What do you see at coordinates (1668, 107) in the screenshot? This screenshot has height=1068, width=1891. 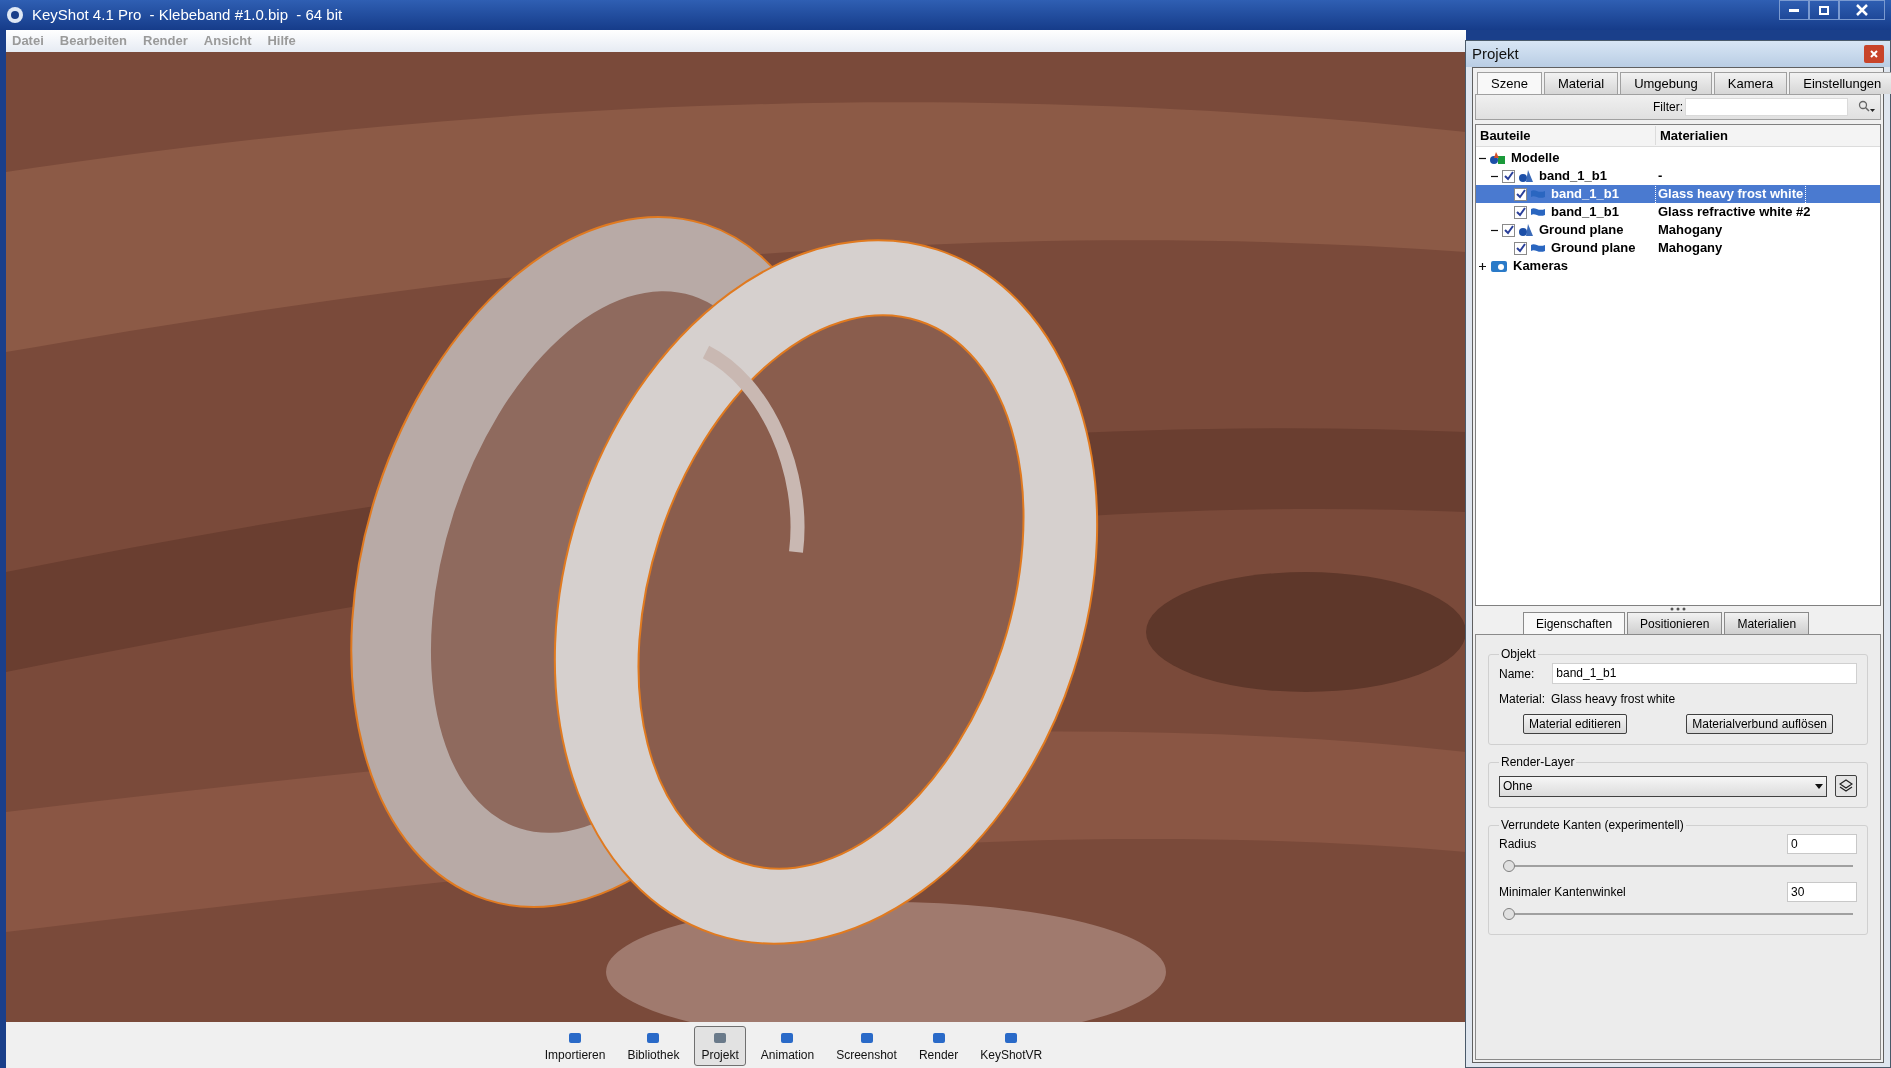 I see `filter-label: Filter:` at bounding box center [1668, 107].